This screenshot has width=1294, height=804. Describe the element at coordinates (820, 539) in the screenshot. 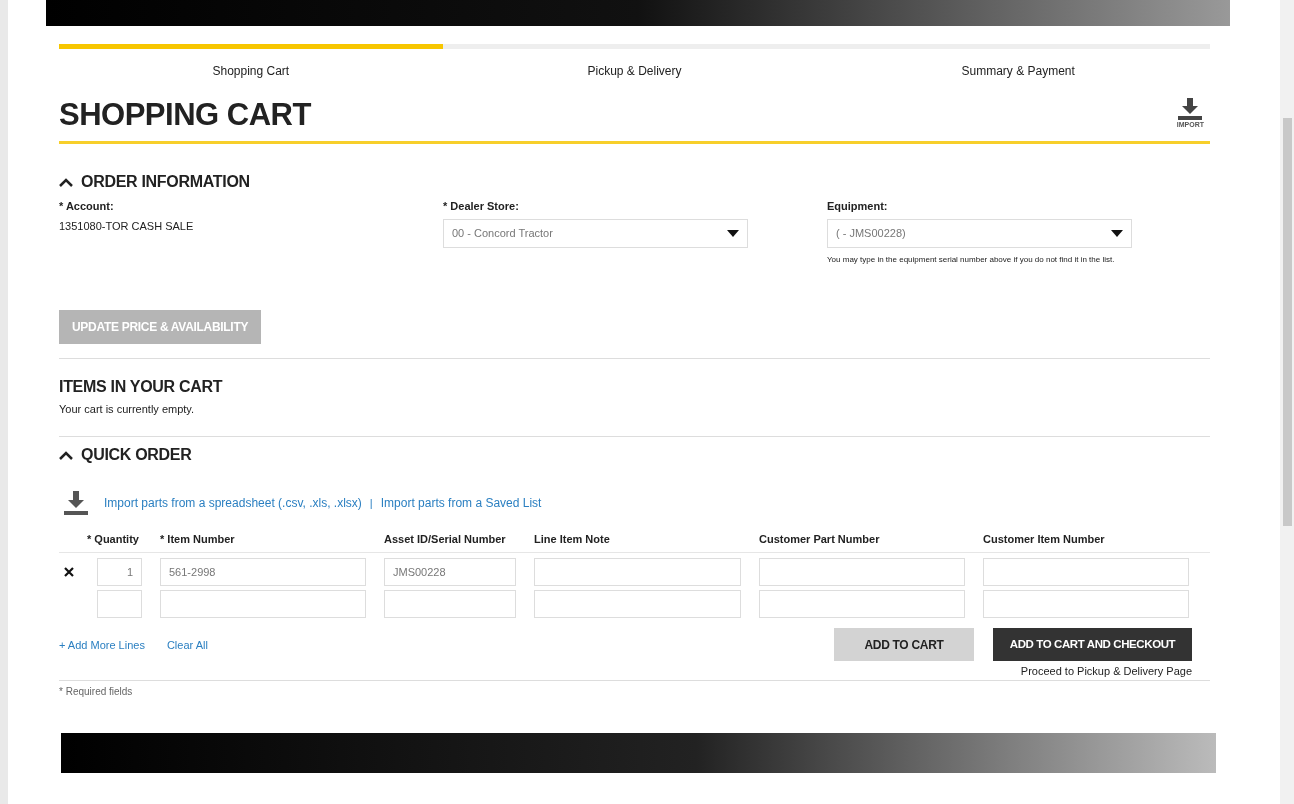

I see `column-header: Customer Part Number` at that location.